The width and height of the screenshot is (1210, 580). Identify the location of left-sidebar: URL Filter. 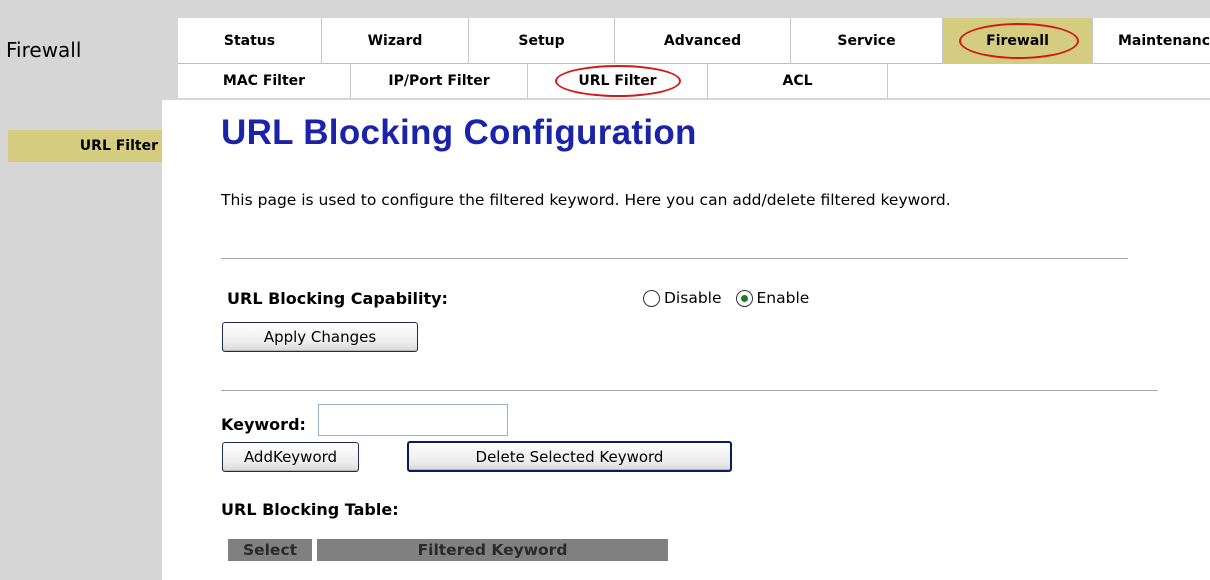
(81, 340).